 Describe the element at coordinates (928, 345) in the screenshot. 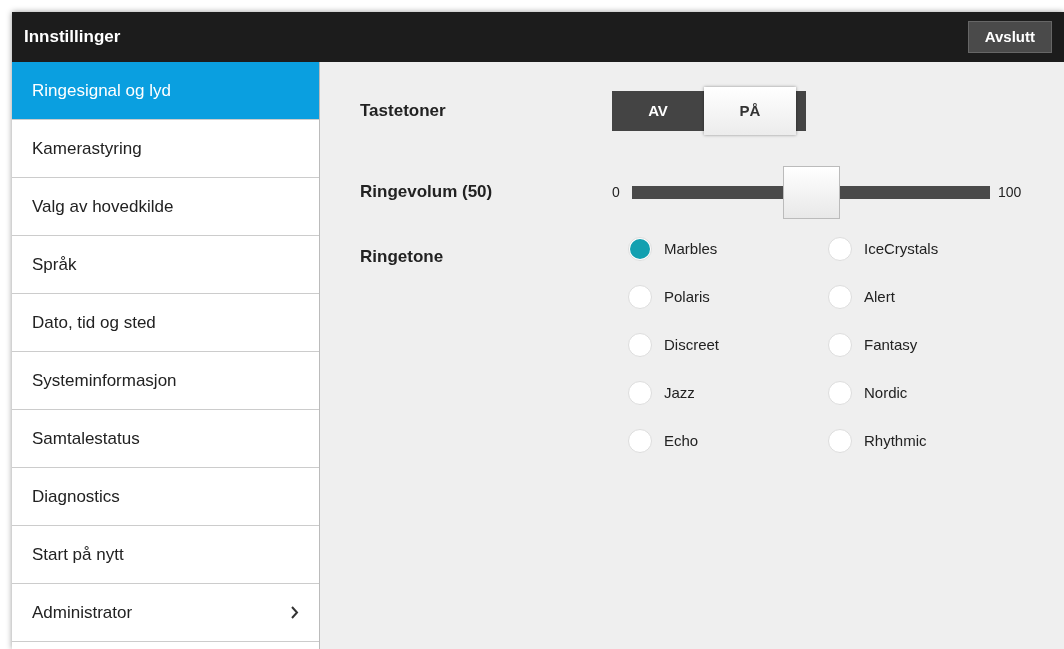

I see `radio-option: Fantasy` at that location.